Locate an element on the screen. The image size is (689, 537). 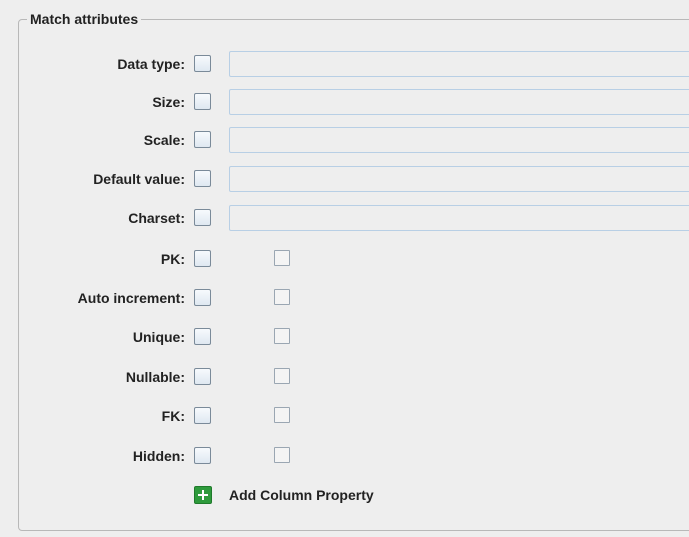
charset-row: Charset: is located at coordinates (344, 218).